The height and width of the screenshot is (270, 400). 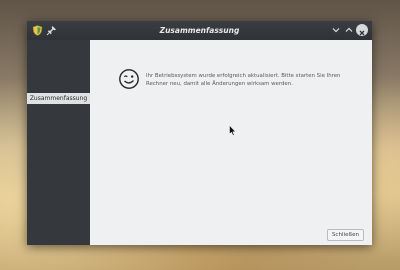 I want to click on smiley-wink-icon, so click(x=129, y=79).